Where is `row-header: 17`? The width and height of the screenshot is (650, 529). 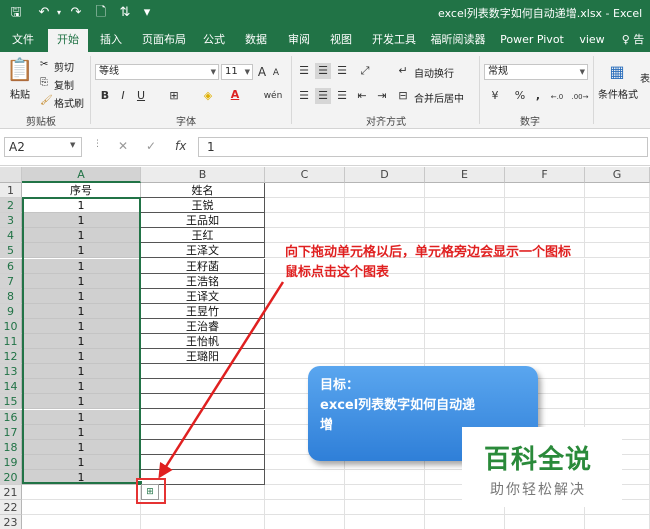 row-header: 17 is located at coordinates (11, 432).